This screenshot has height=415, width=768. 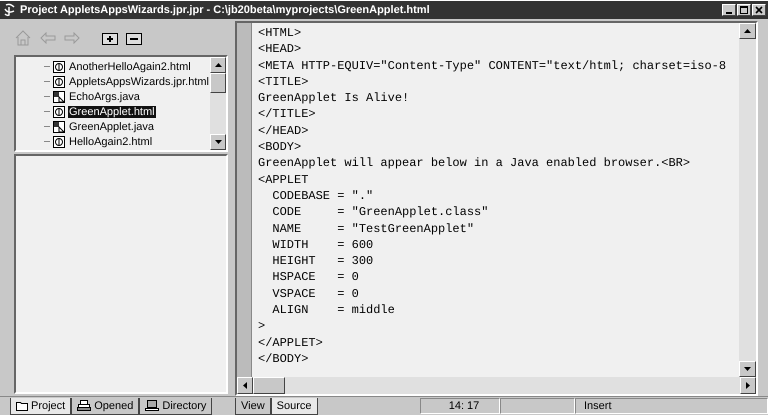 I want to click on code-line: <HEAD>, so click(x=280, y=49).